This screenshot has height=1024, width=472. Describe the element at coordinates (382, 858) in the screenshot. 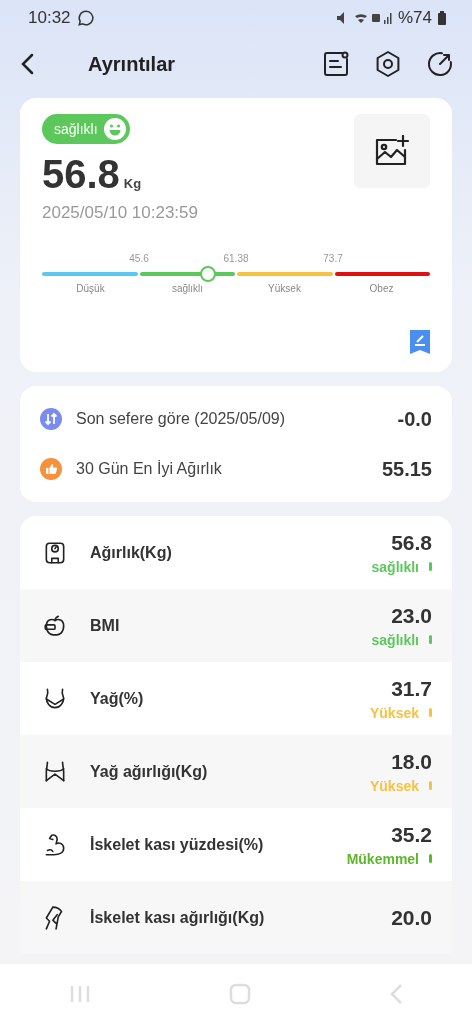

I see `metric-status: Mükemmel` at that location.